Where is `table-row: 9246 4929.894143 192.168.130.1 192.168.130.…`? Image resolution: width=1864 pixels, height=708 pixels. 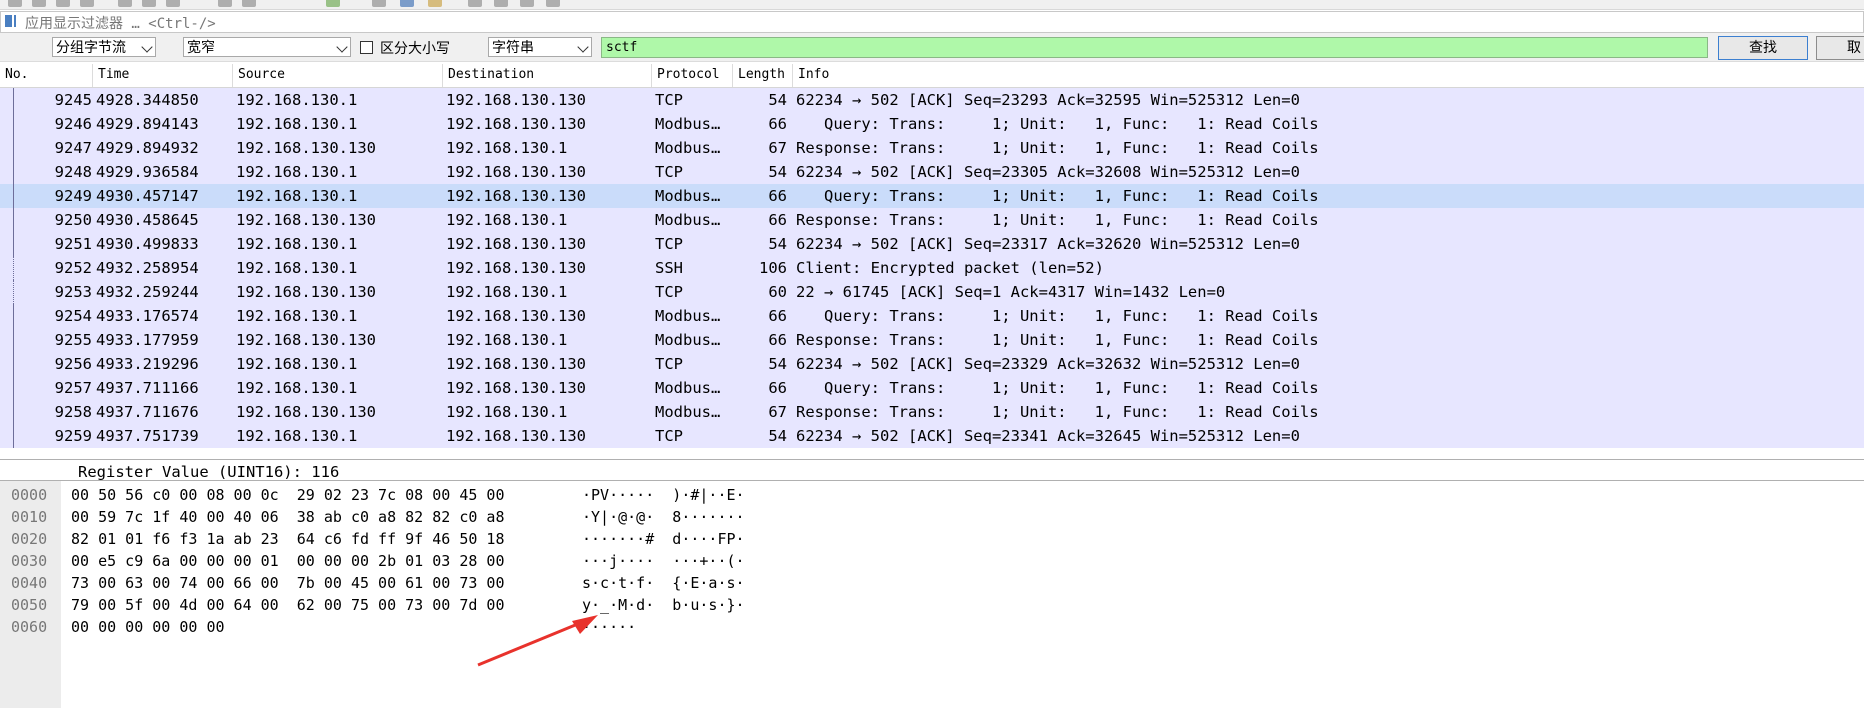 table-row: 9246 4929.894143 192.168.130.1 192.168.130.… is located at coordinates (932, 124).